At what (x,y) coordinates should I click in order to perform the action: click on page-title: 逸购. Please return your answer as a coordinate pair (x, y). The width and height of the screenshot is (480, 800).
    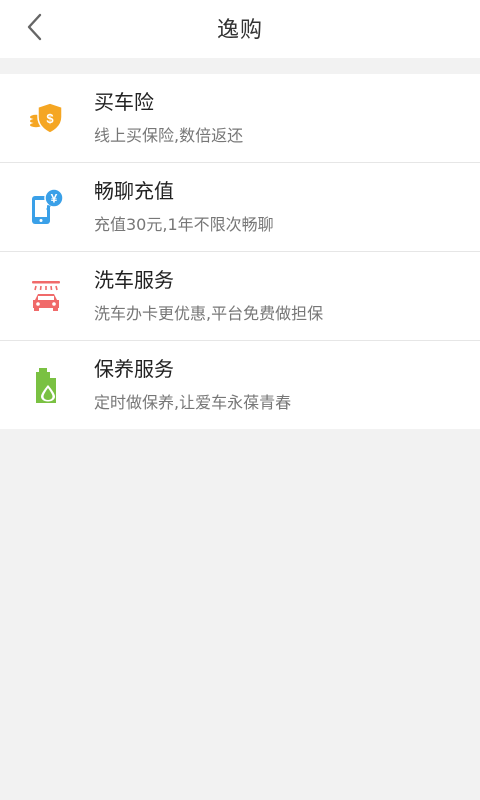
    Looking at the image, I should click on (239, 30).